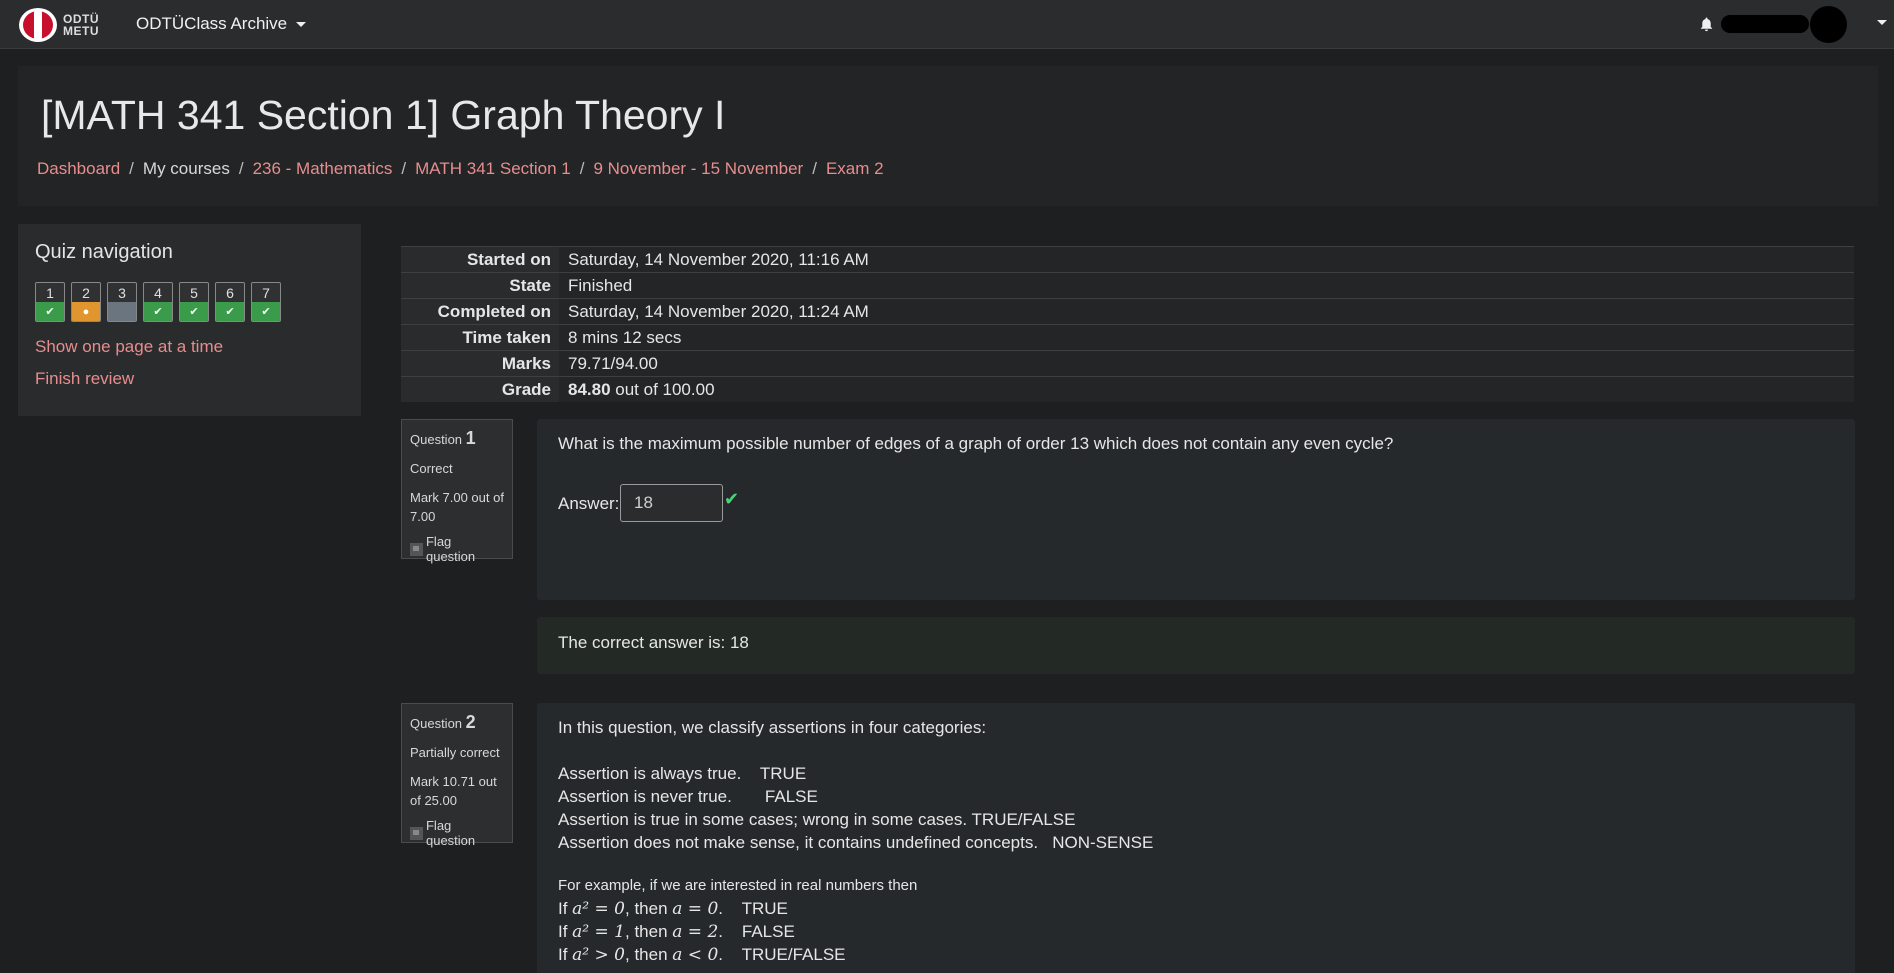 The width and height of the screenshot is (1894, 973). Describe the element at coordinates (122, 311) in the screenshot. I see `not-graded-indicator` at that location.